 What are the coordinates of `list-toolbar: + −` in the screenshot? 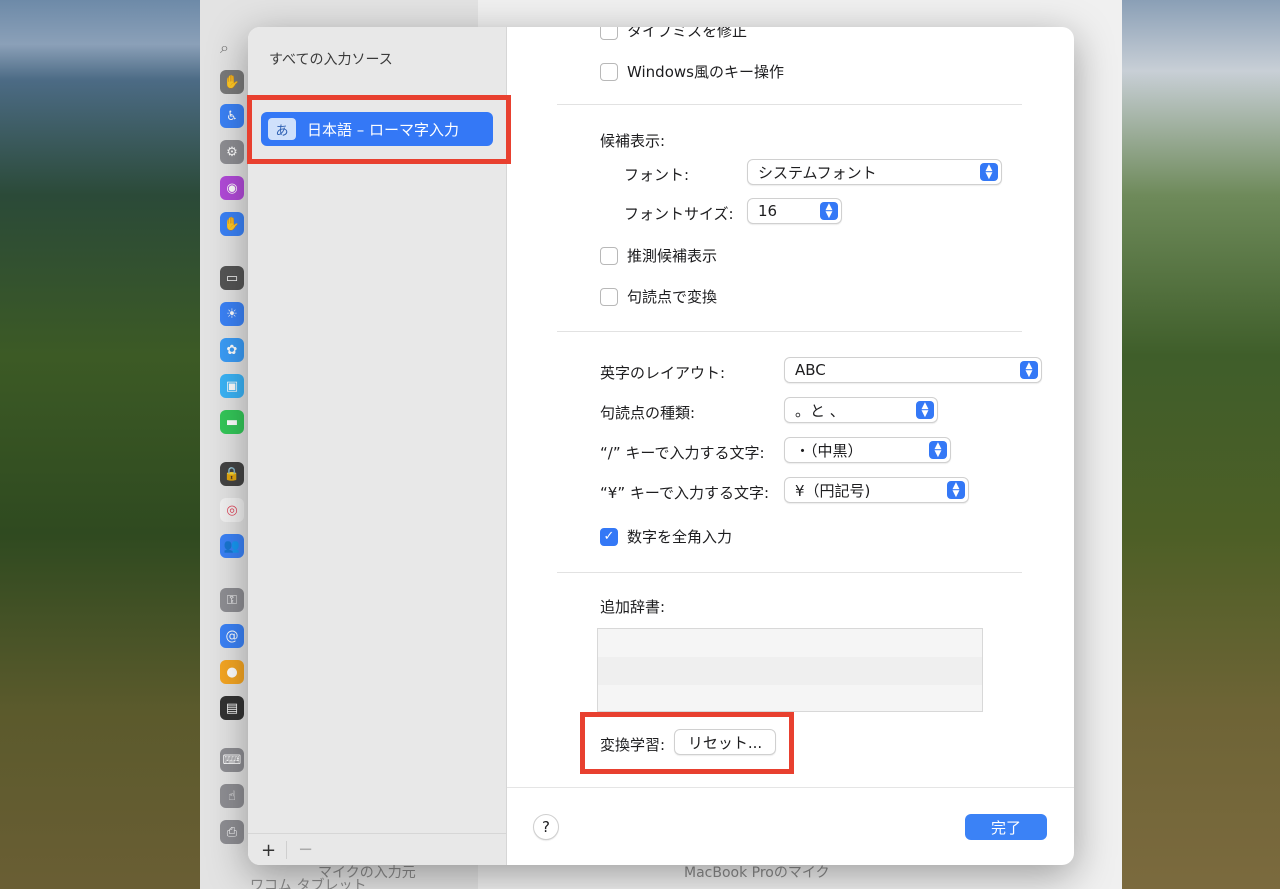 It's located at (377, 849).